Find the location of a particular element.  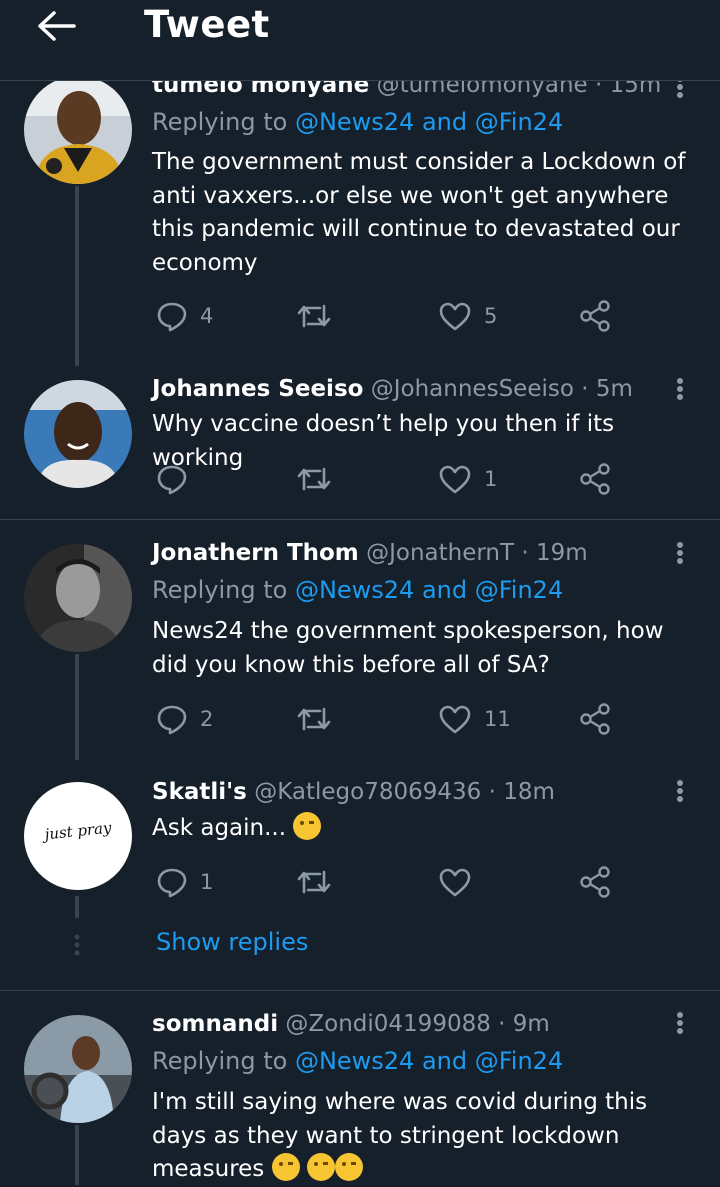

arrow-left-icon is located at coordinates (56, 26).